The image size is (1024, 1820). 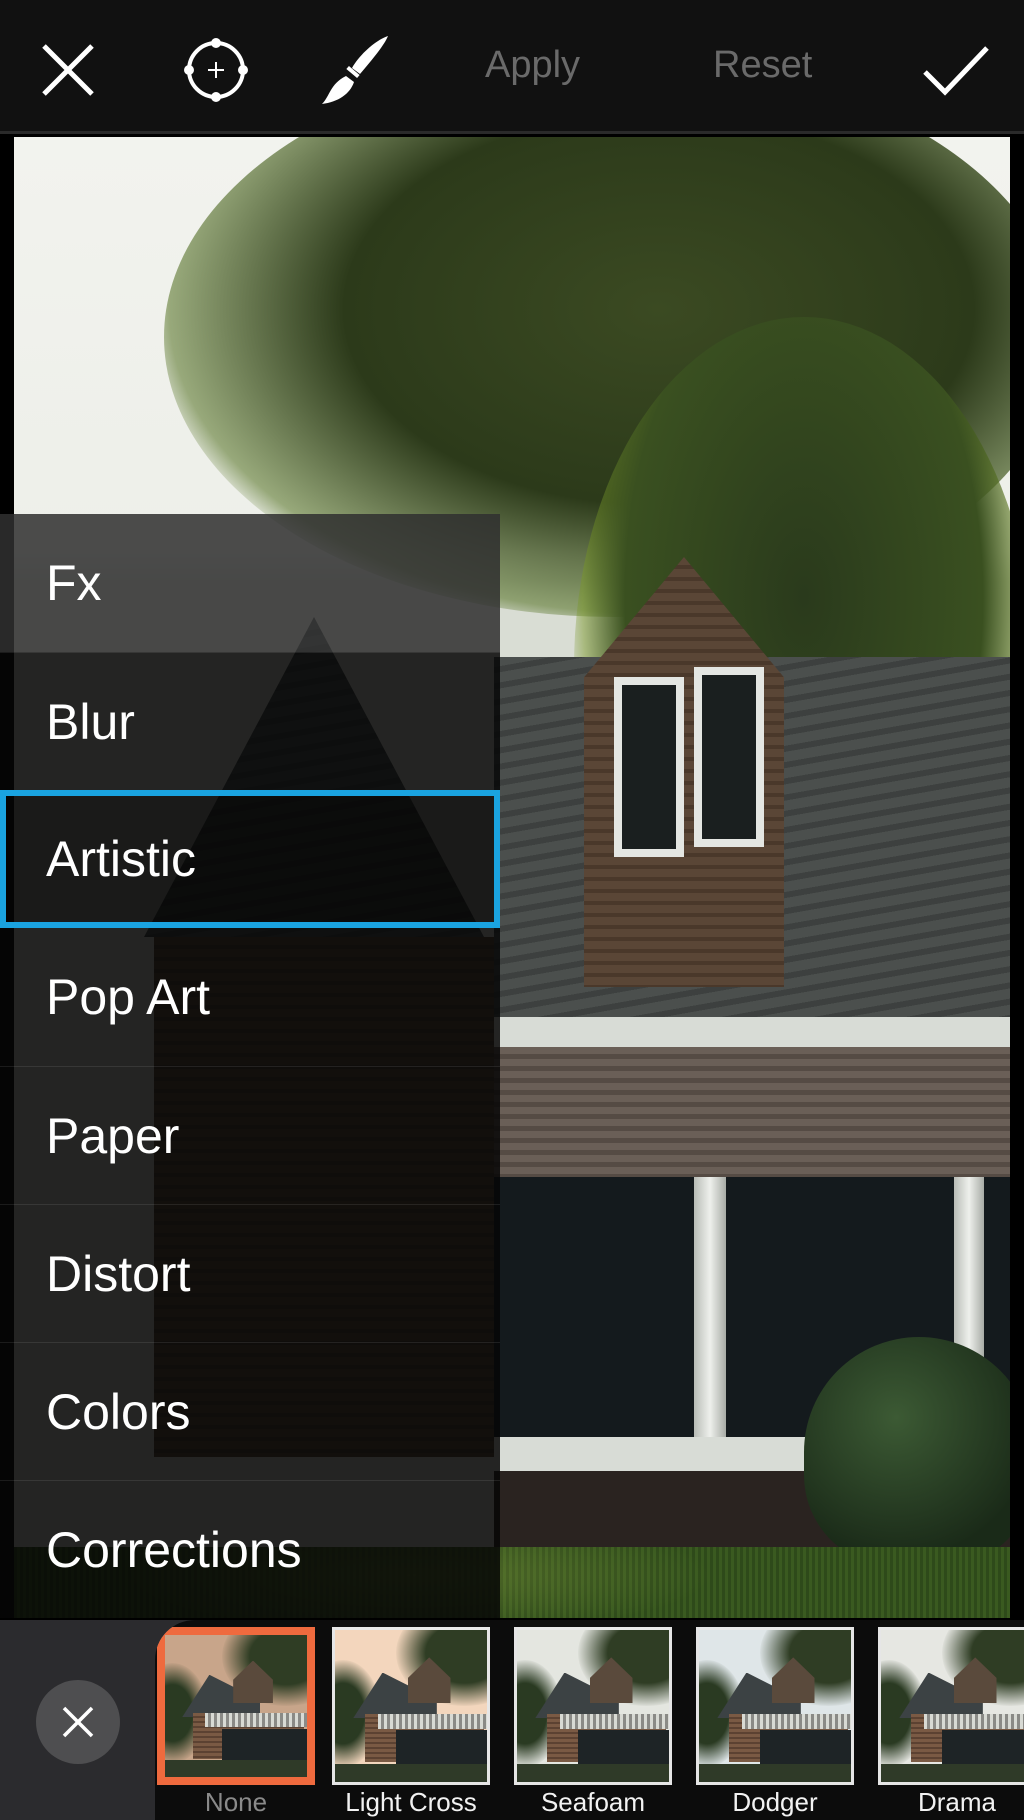 What do you see at coordinates (775, 1802) in the screenshot?
I see `filter-thumb-label: Dodger` at bounding box center [775, 1802].